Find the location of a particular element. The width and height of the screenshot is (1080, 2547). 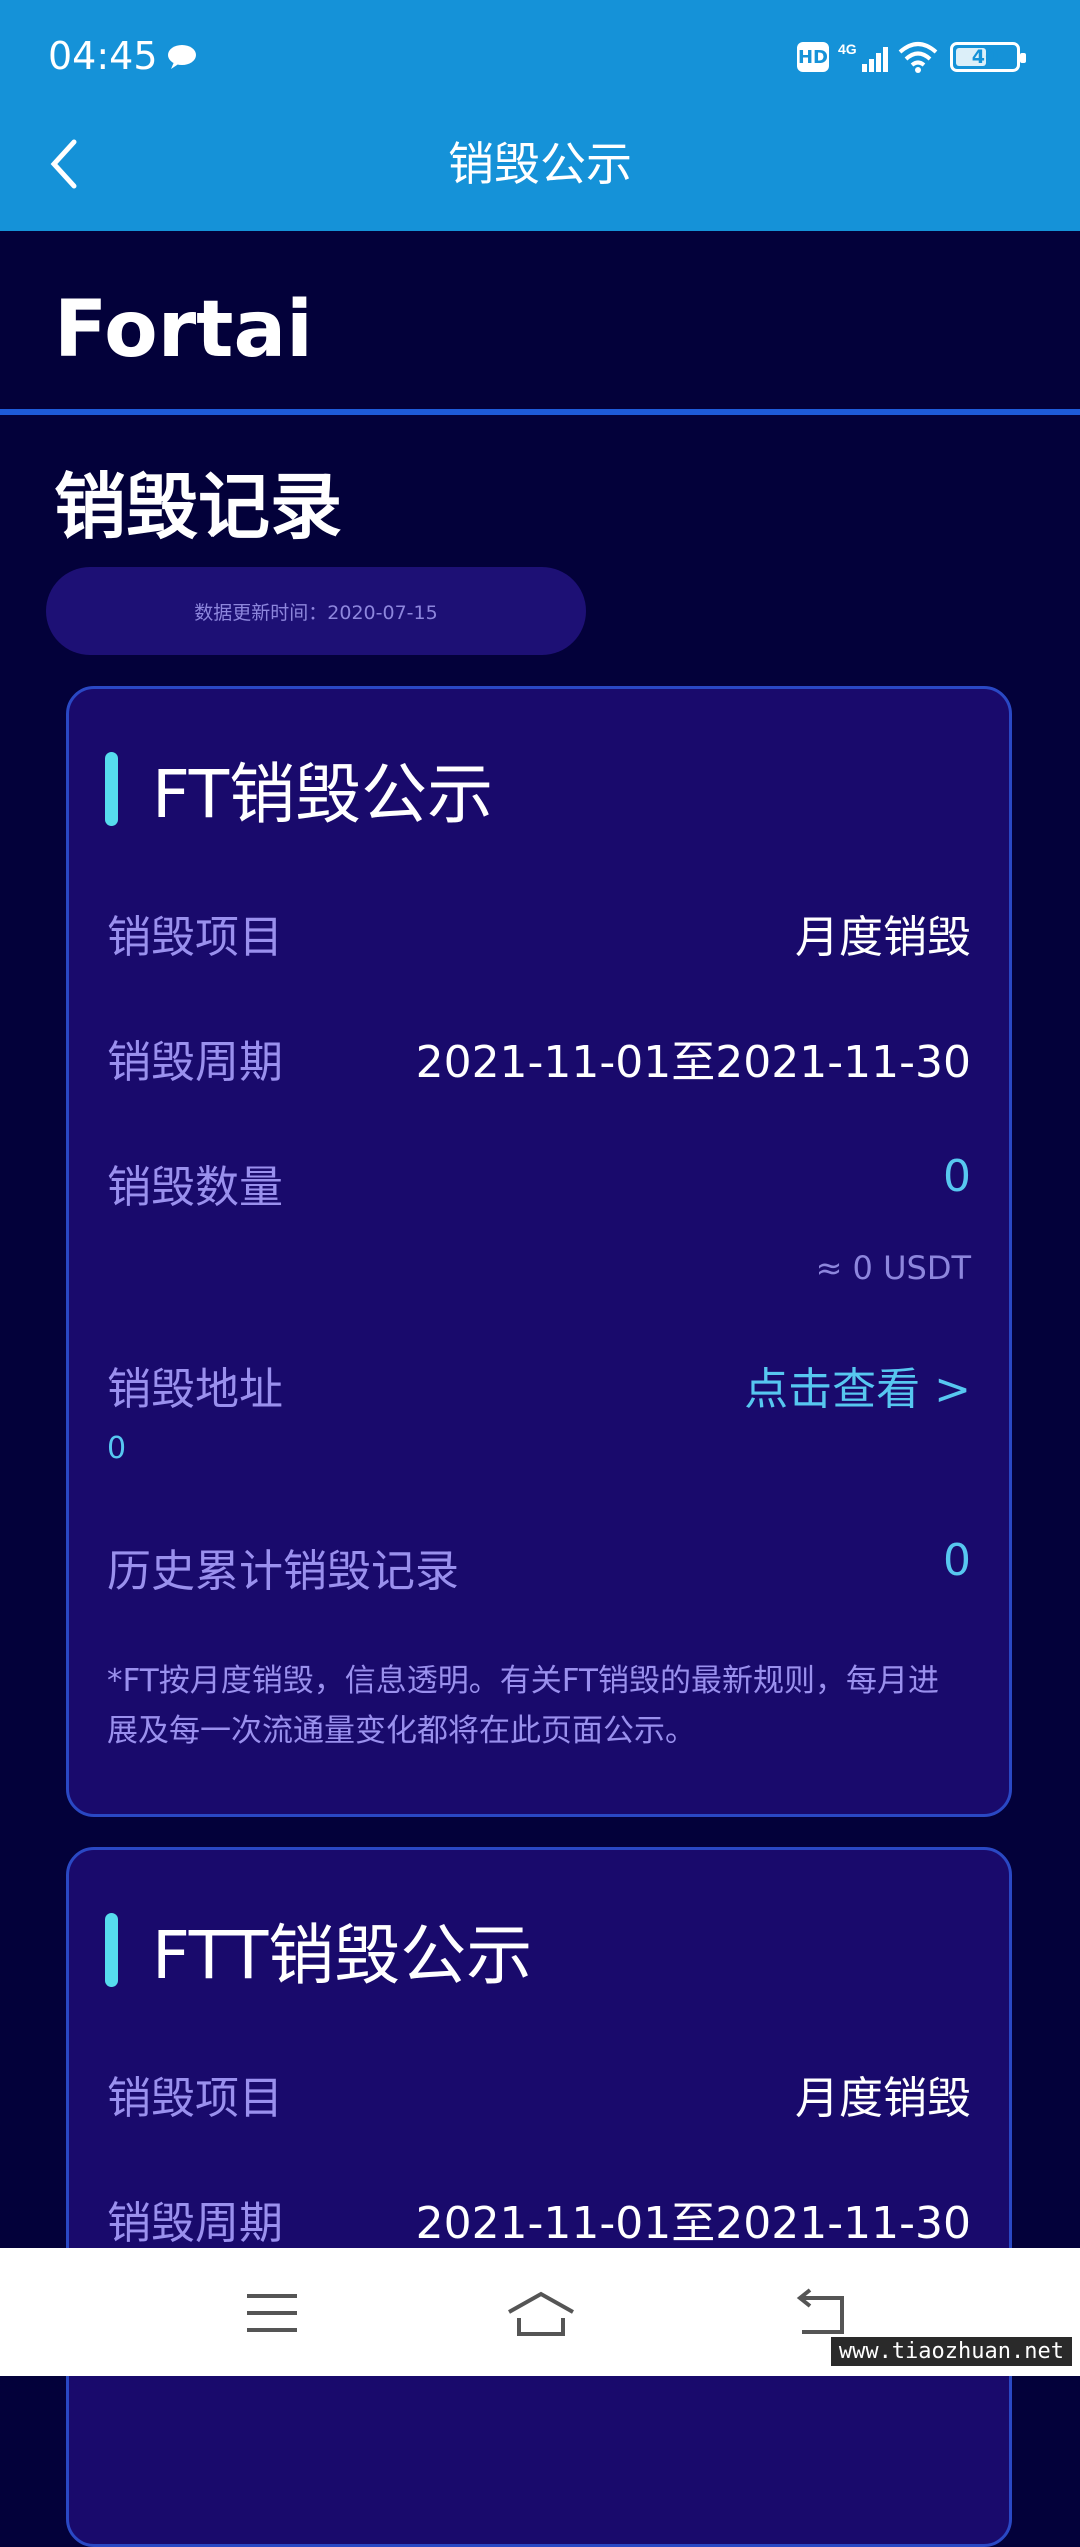

menu-icon is located at coordinates (272, 2313).